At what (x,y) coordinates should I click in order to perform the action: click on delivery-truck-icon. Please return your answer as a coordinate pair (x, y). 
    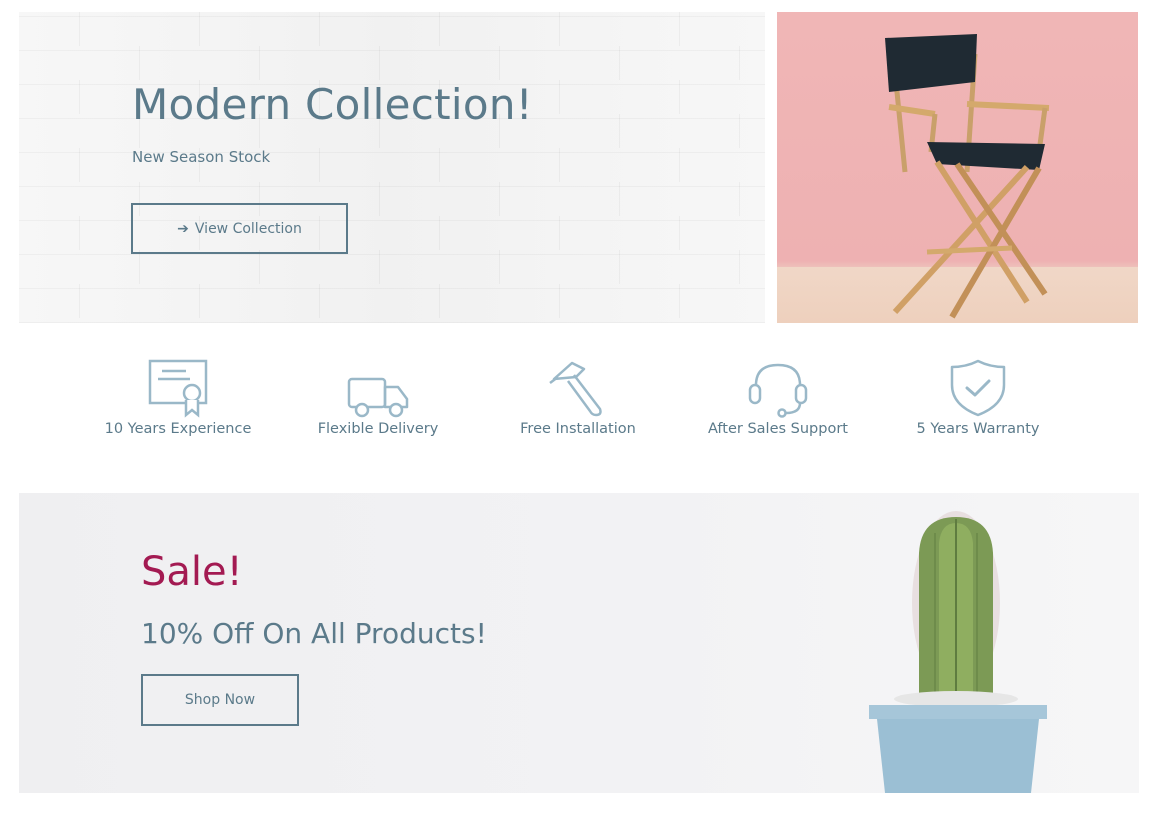
    Looking at the image, I should click on (378, 397).